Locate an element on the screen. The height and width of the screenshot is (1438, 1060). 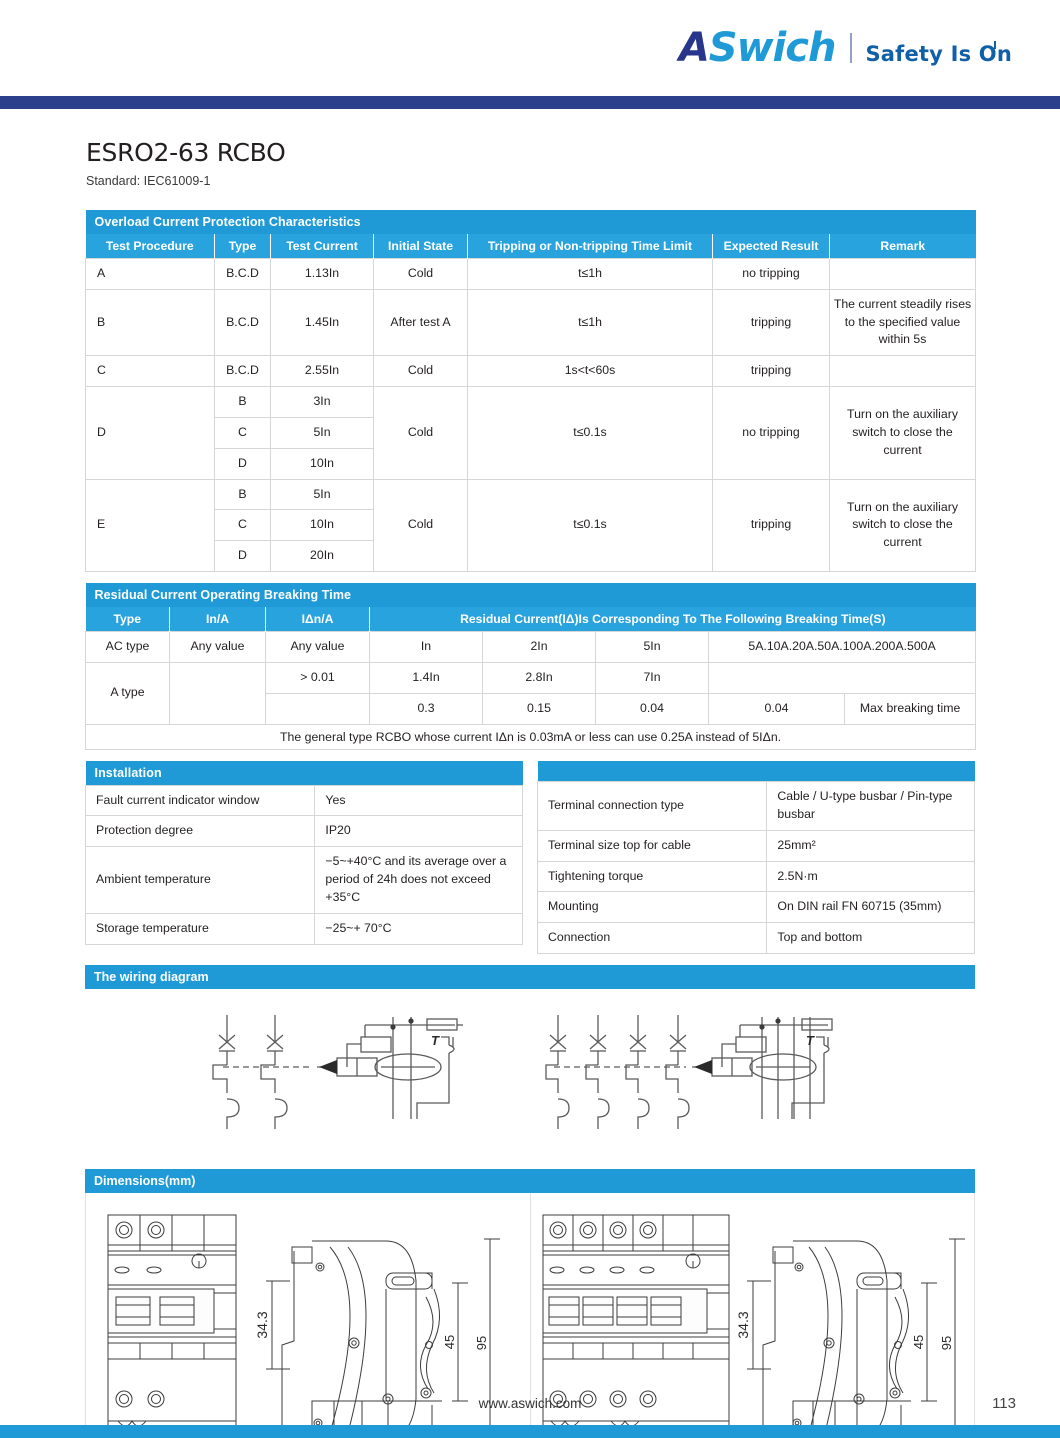
wiring-diagram-4p: T is located at coordinates (689, 1072).